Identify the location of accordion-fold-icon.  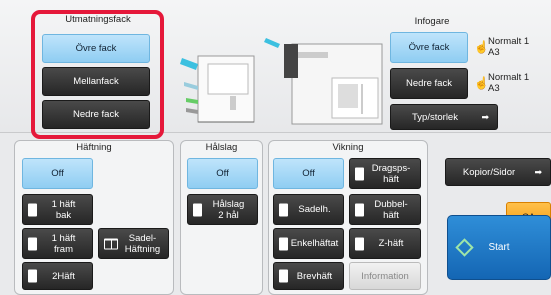
(359, 173).